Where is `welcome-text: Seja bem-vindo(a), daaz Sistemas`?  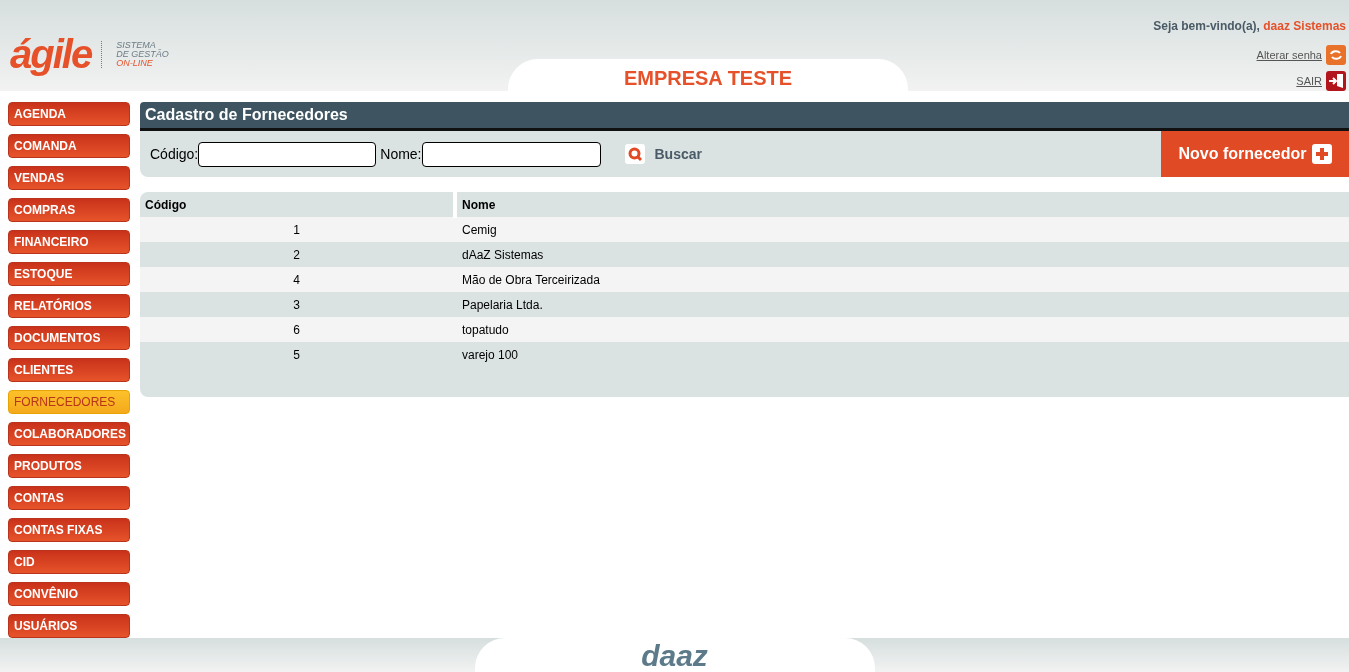 welcome-text: Seja bem-vindo(a), daaz Sistemas is located at coordinates (1249, 26).